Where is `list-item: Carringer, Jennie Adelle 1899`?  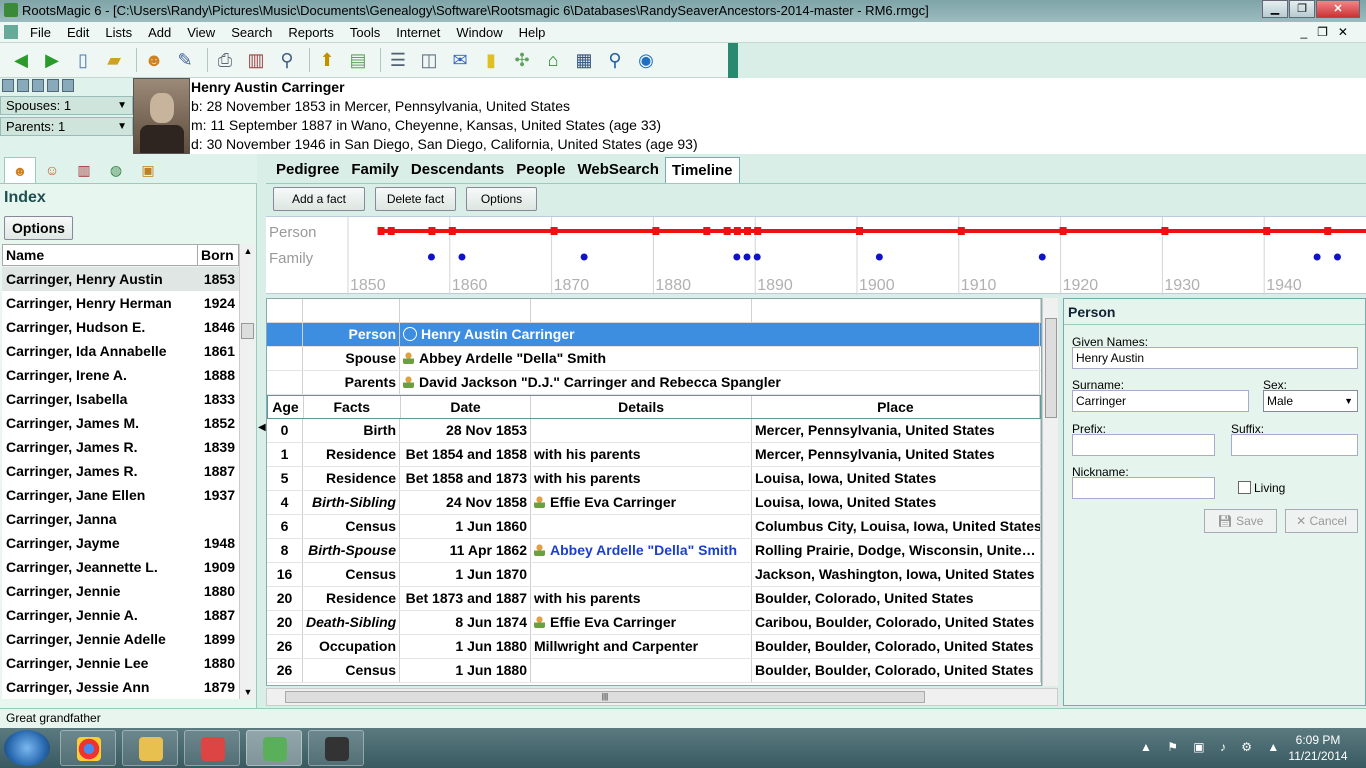
list-item: Carringer, Jennie Adelle 1899 is located at coordinates (120, 639).